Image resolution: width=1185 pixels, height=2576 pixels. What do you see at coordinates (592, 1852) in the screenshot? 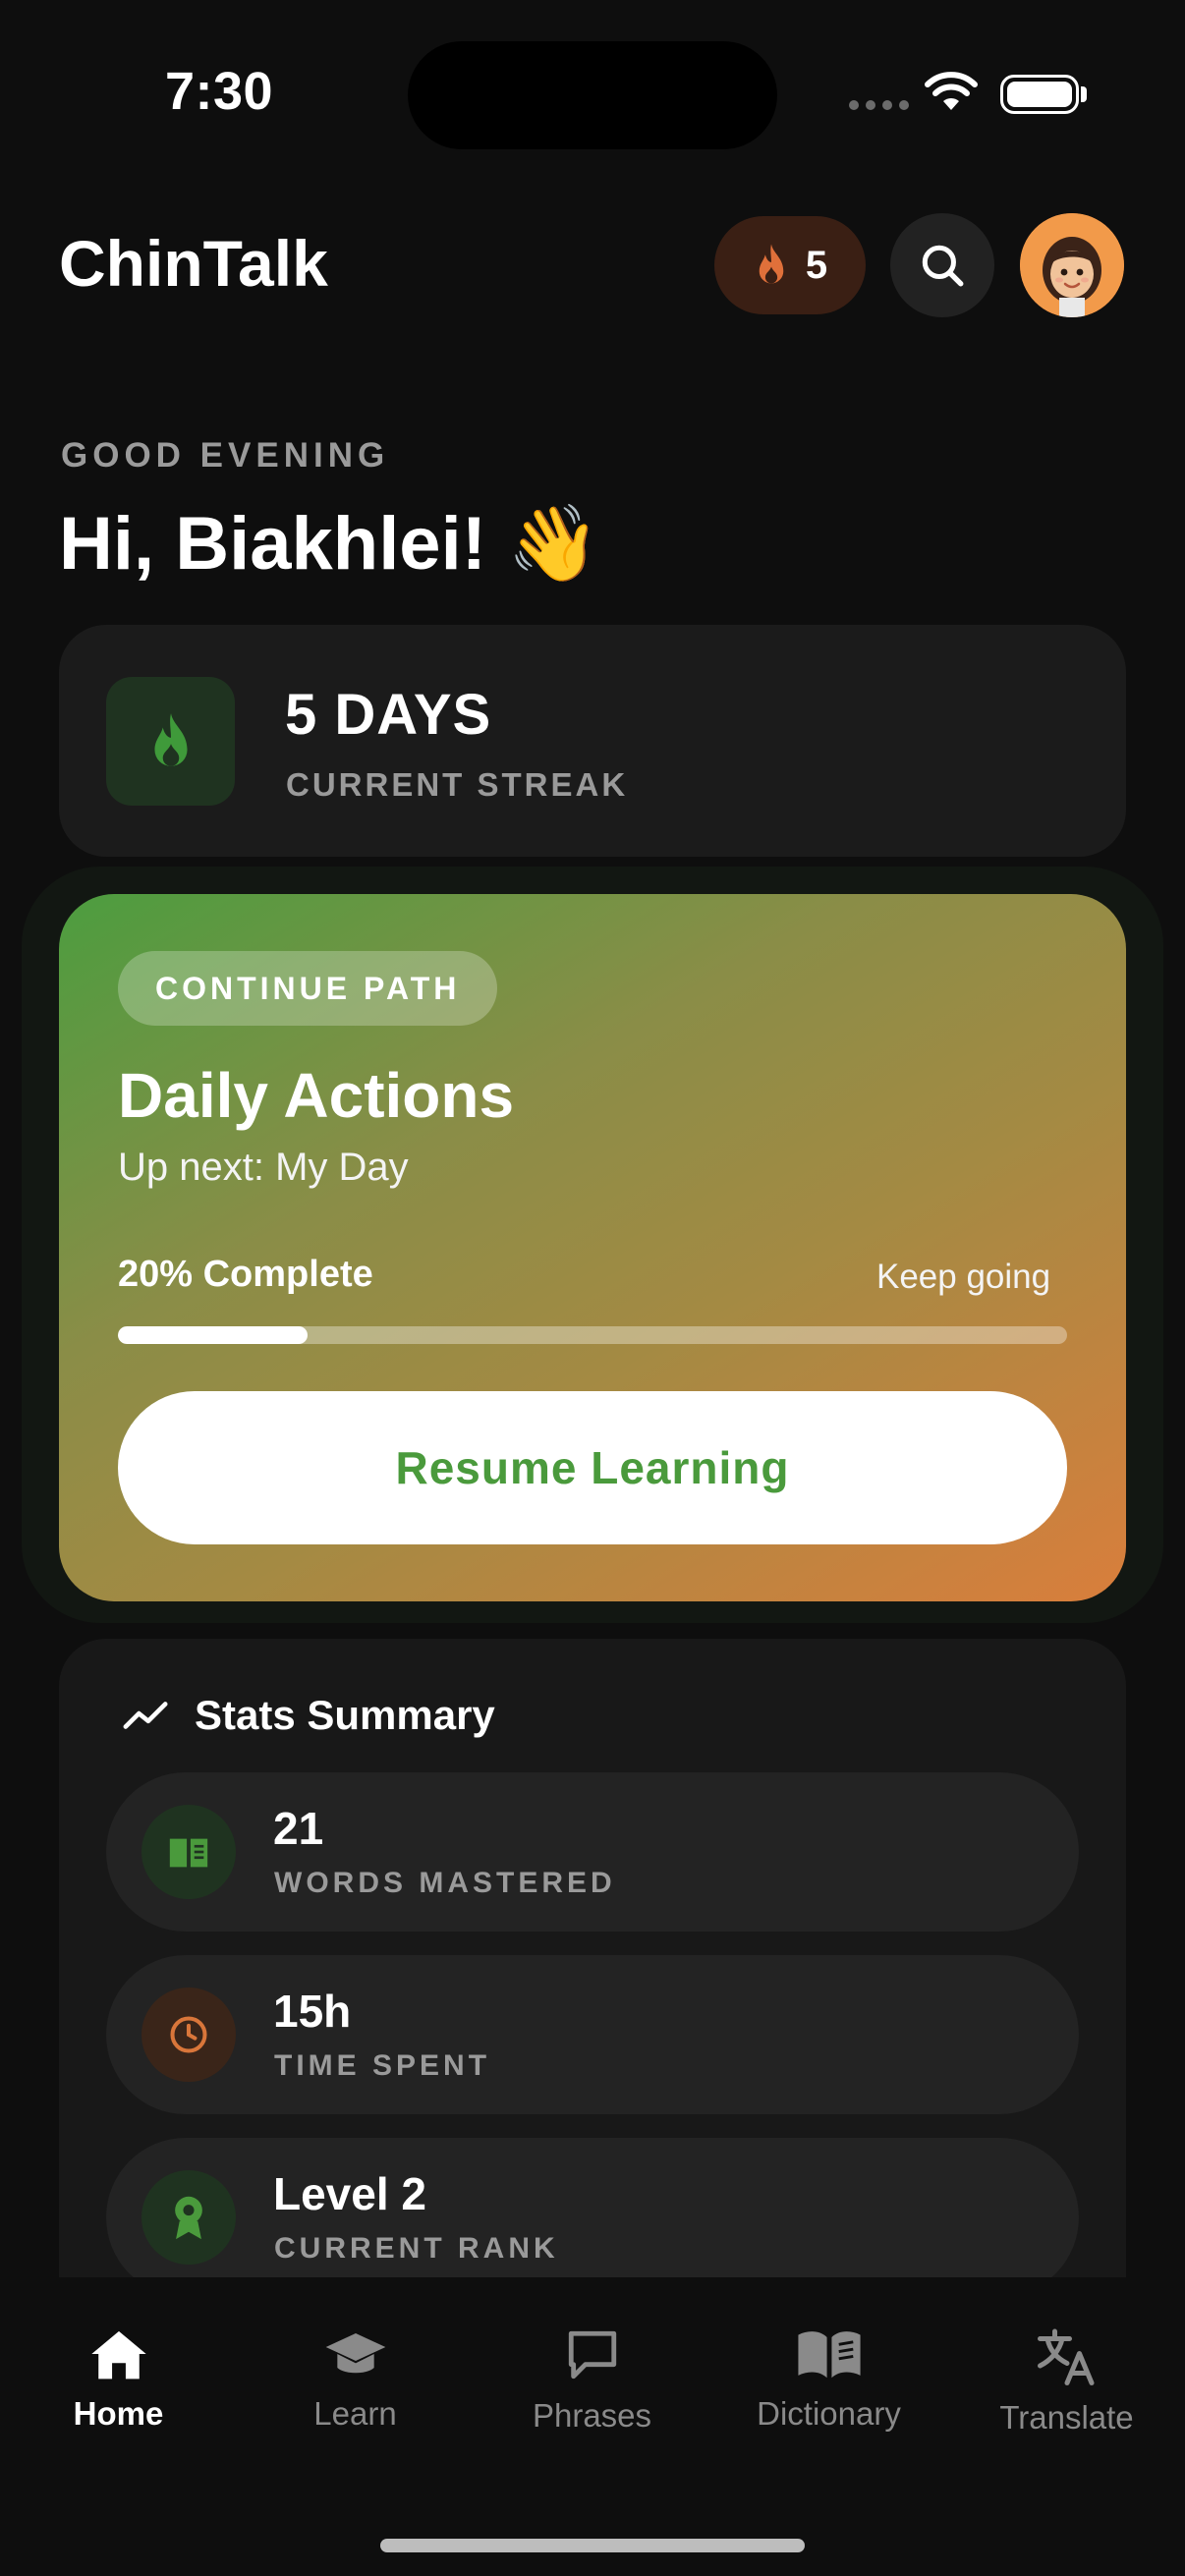
I see `stat-row-words: 21 WORDS MASTERED` at bounding box center [592, 1852].